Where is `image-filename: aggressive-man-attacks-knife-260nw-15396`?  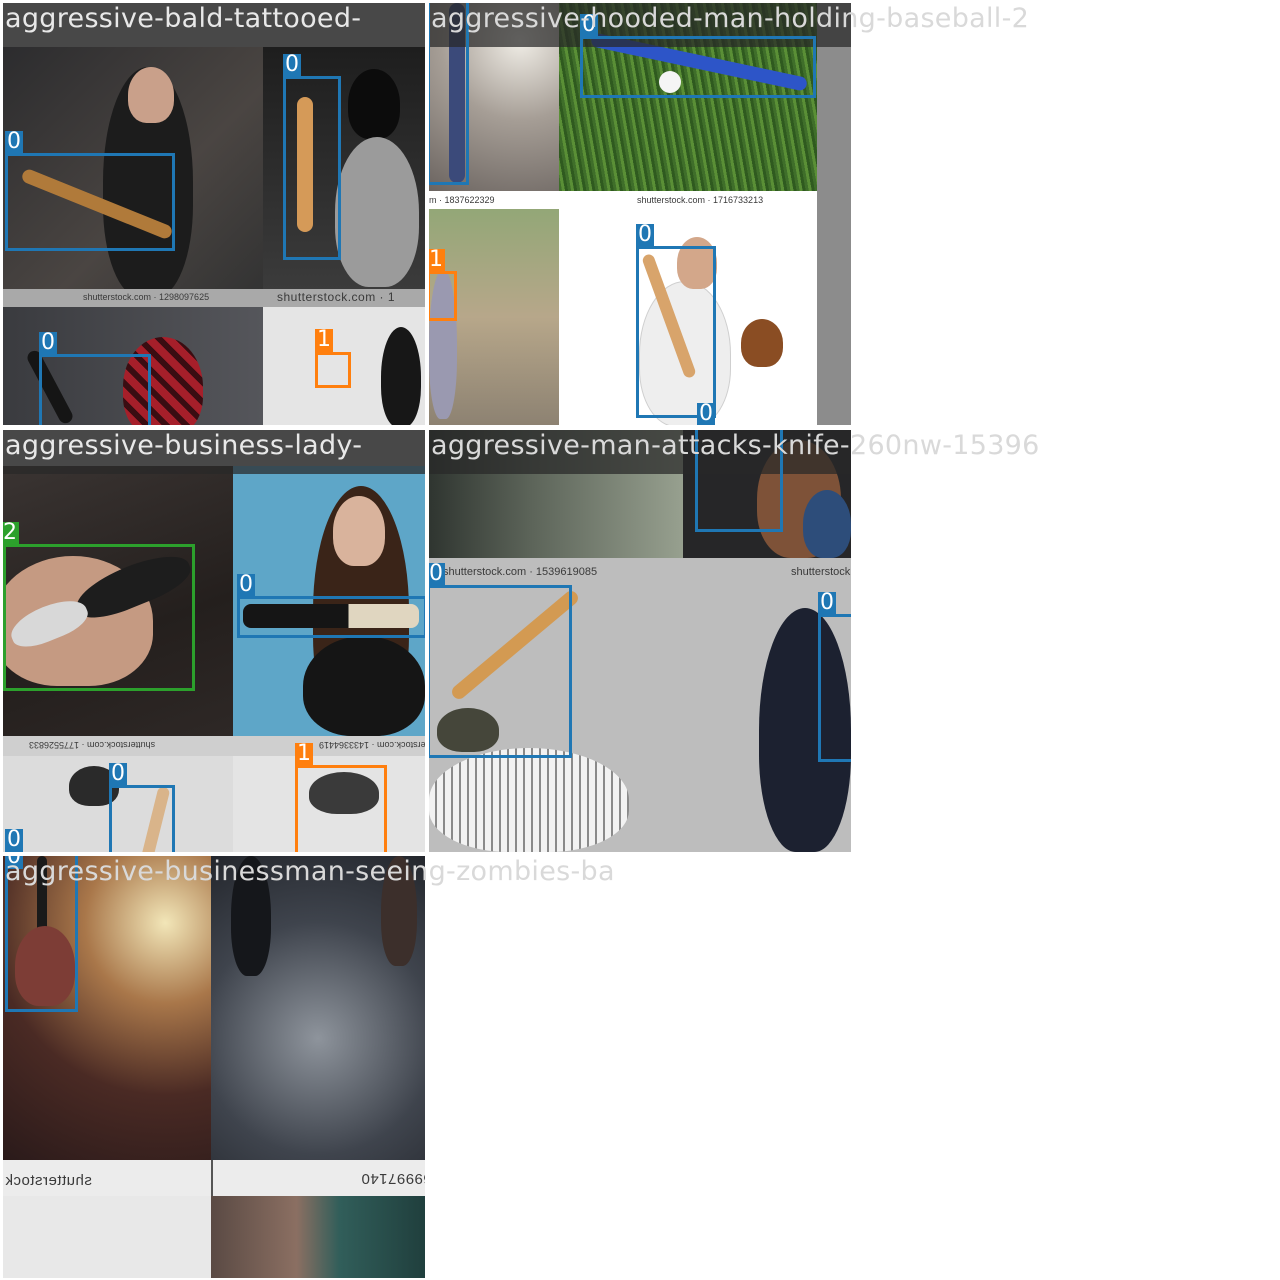 image-filename: aggressive-man-attacks-knife-260nw-15396 is located at coordinates (735, 445).